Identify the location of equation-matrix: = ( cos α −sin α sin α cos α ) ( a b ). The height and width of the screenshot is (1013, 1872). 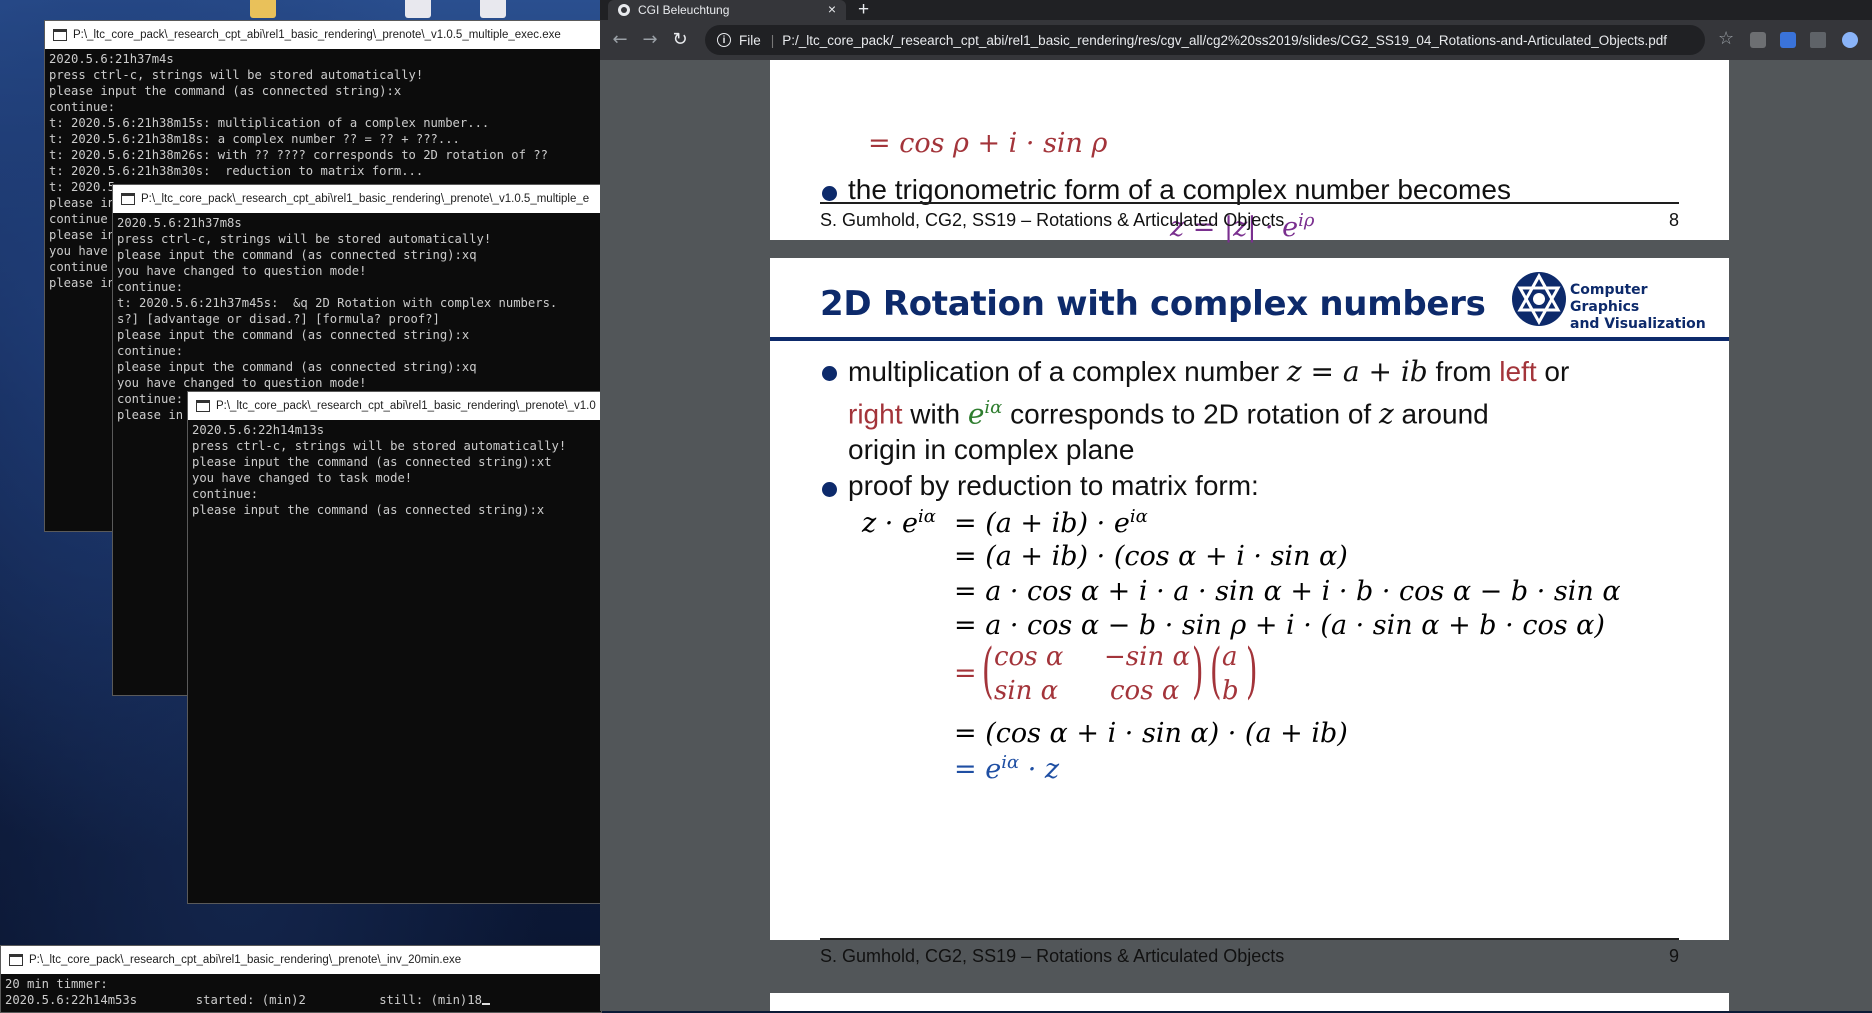
(1106, 671).